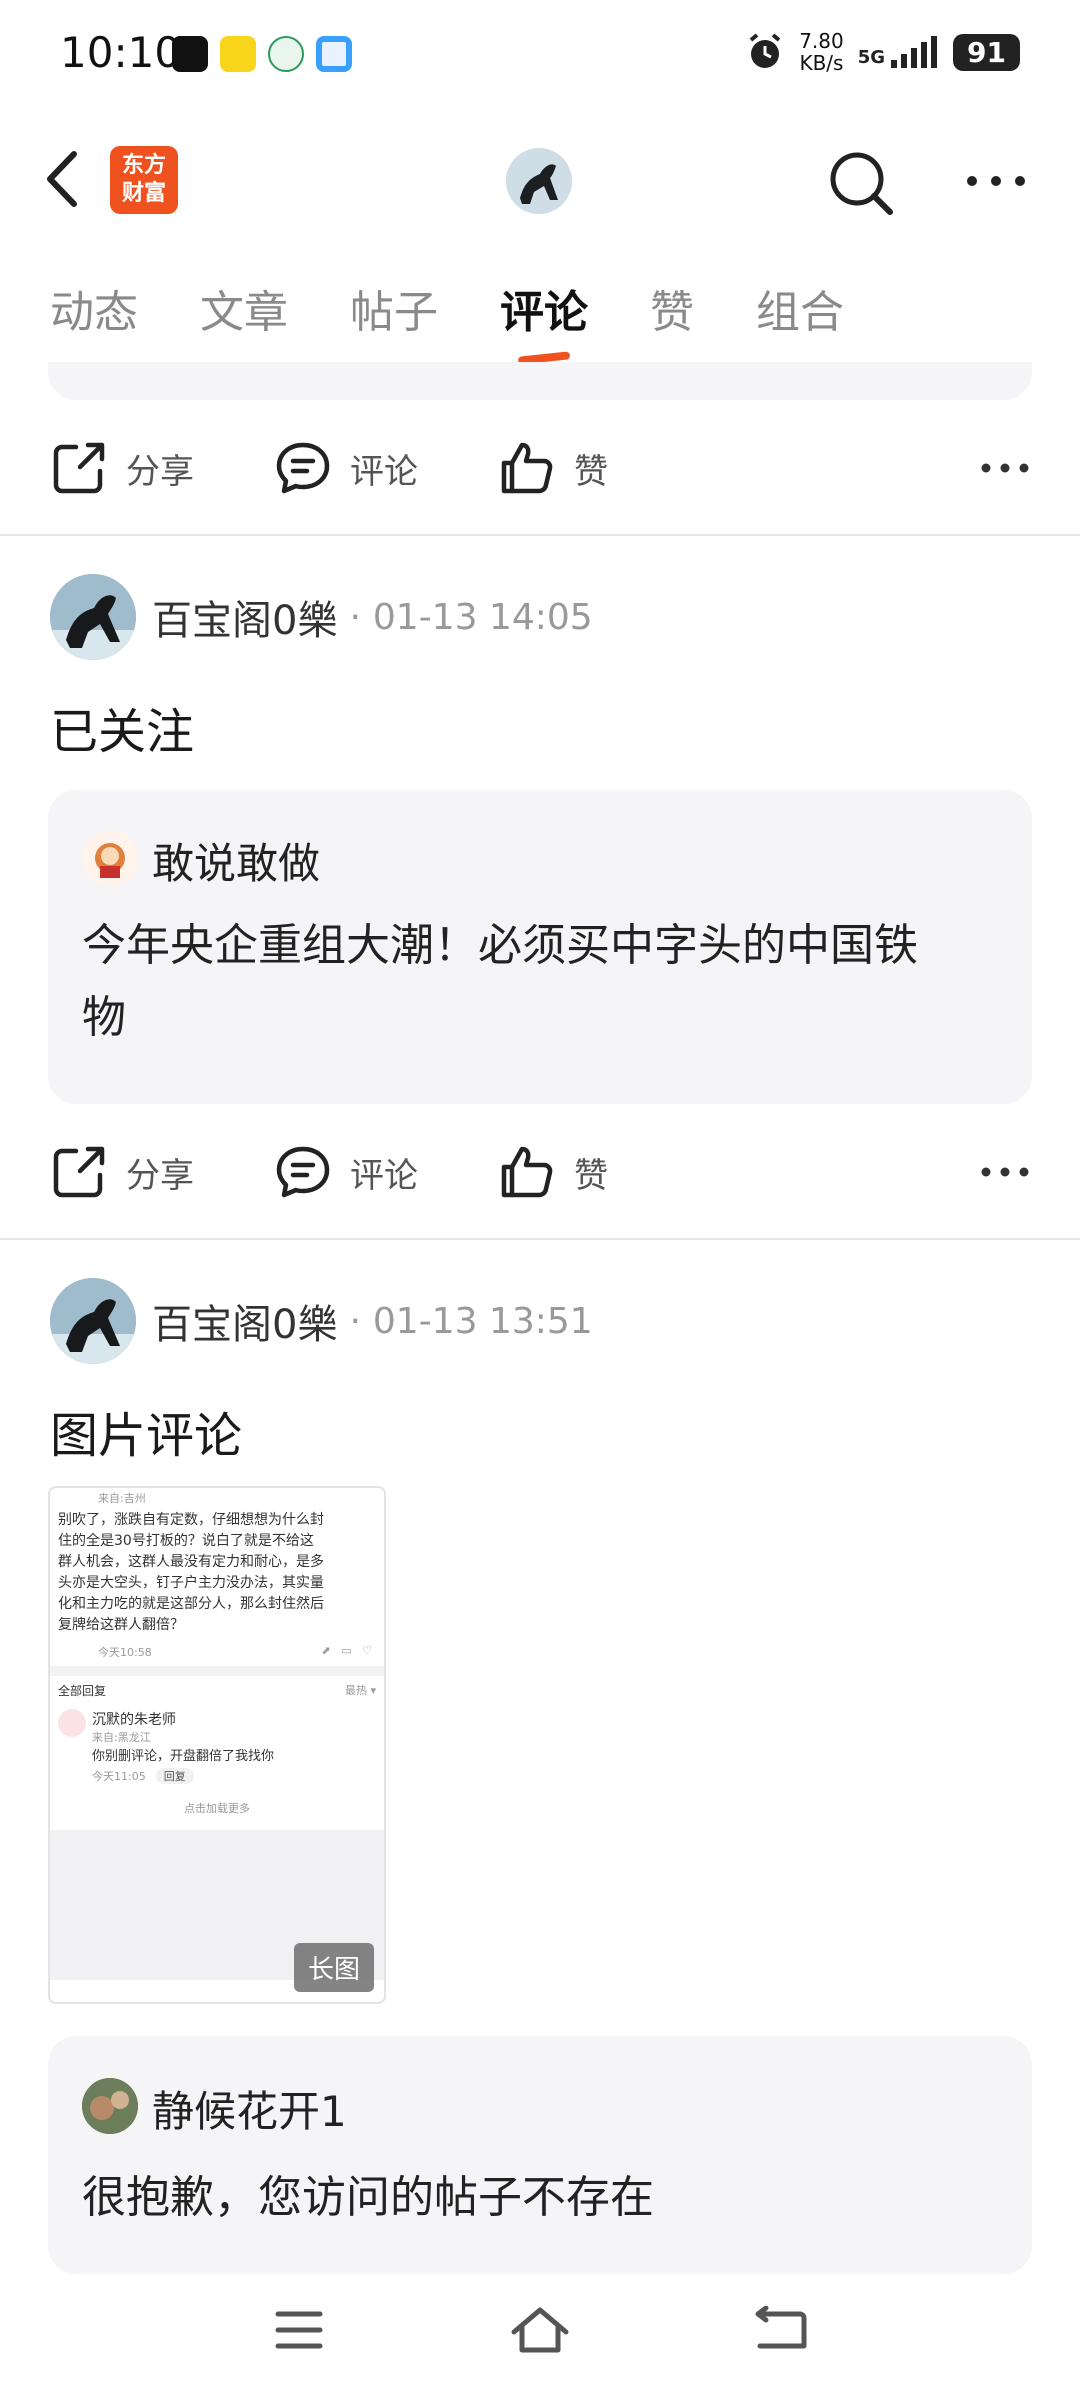  What do you see at coordinates (217, 1808) in the screenshot?
I see `thumb-load-more: 点击加载更多` at bounding box center [217, 1808].